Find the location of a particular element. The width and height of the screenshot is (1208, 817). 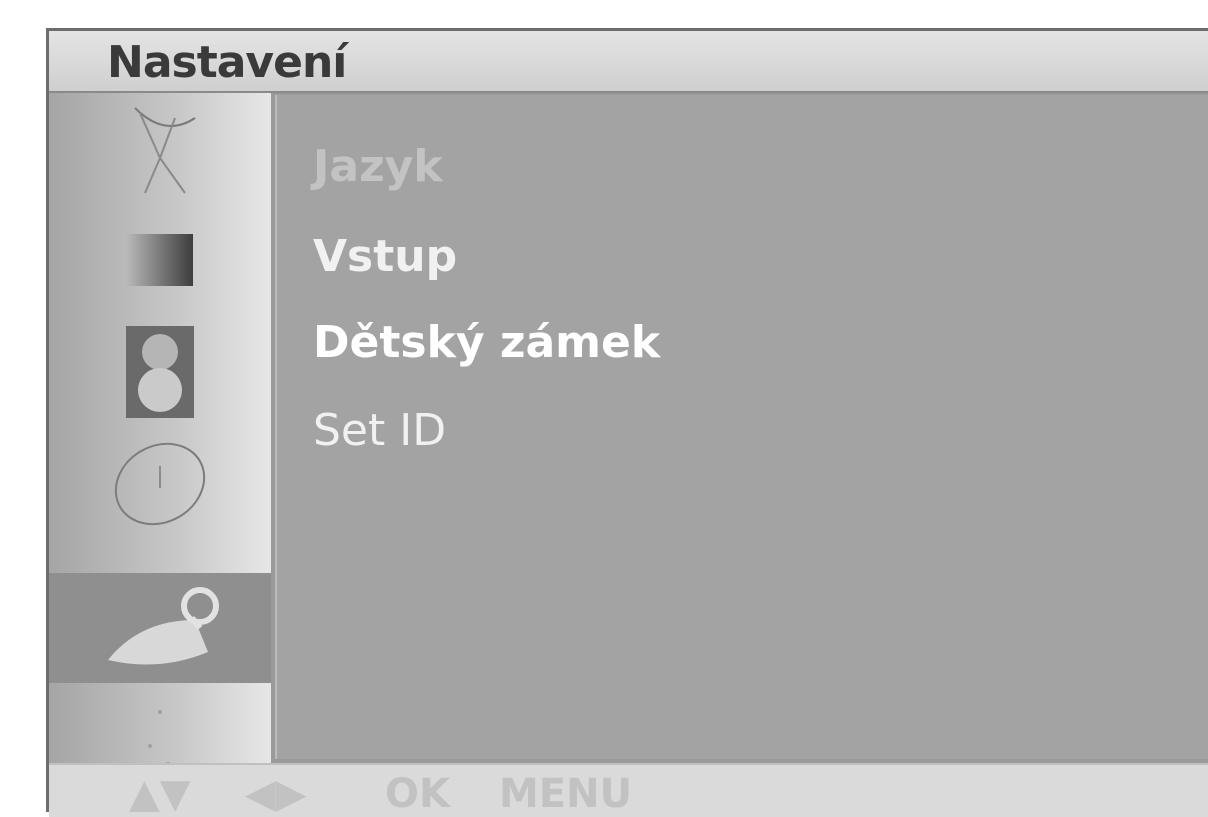

menu-item-input: Vstup is located at coordinates (385, 256).